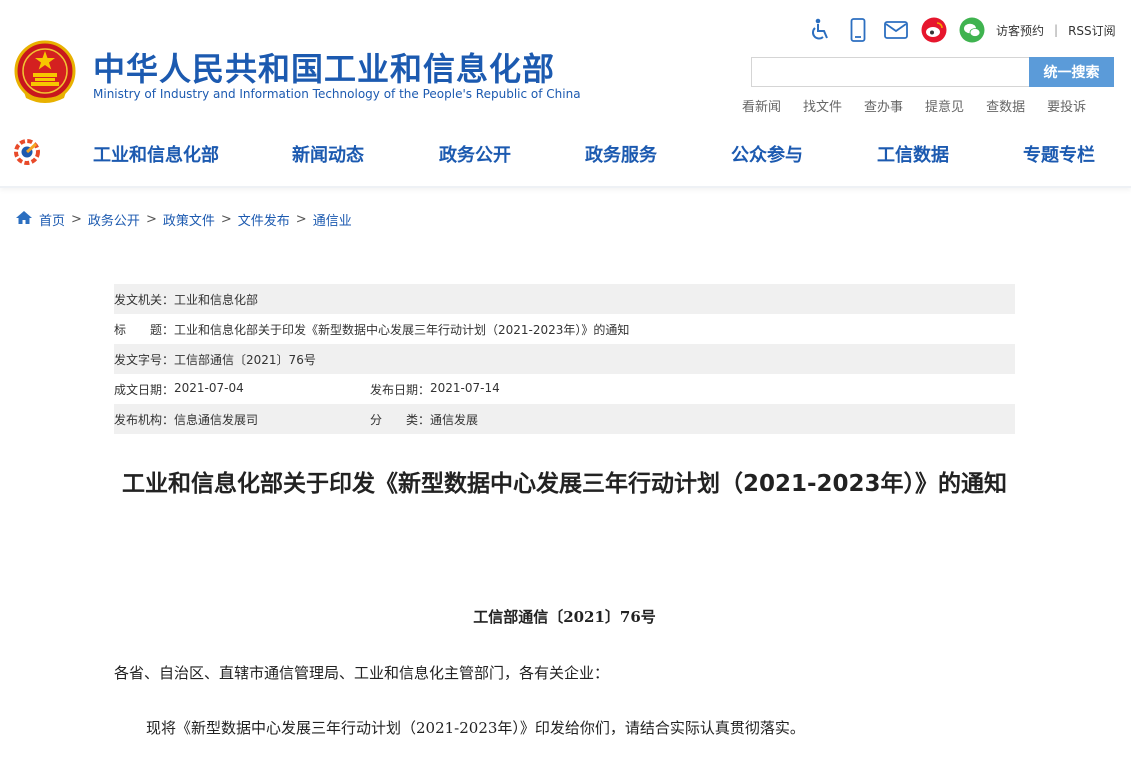 The height and width of the screenshot is (777, 1131). Describe the element at coordinates (896, 30) in the screenshot. I see `mail-icon` at that location.